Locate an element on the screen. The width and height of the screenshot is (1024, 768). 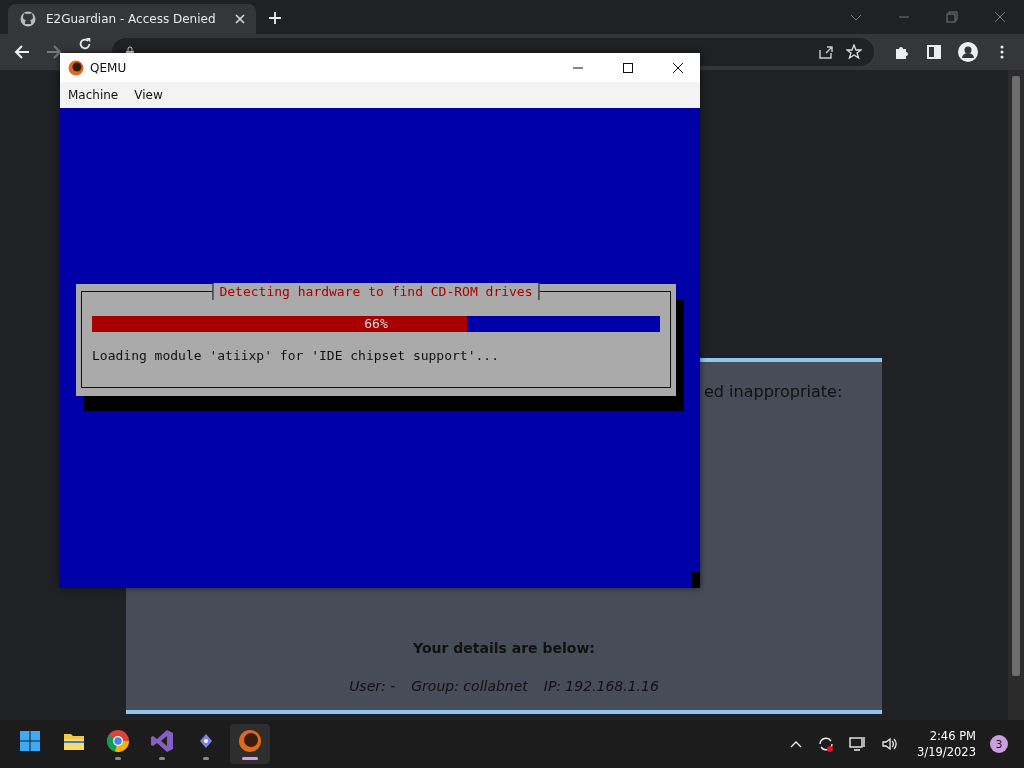
studio-icon is located at coordinates (162, 740).